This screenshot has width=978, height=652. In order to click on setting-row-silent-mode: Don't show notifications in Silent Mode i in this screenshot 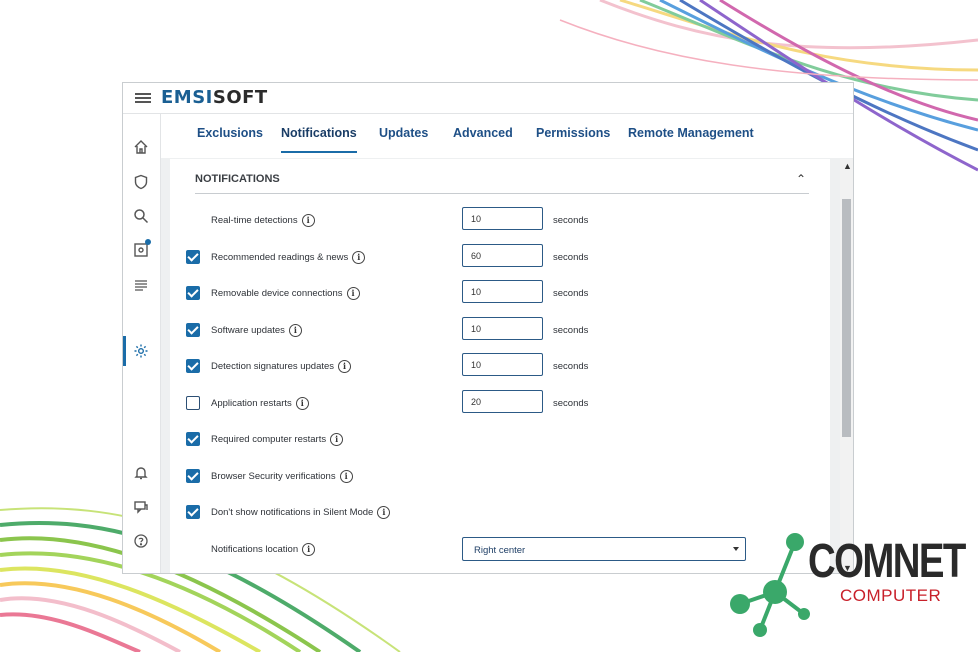, I will do `click(500, 511)`.